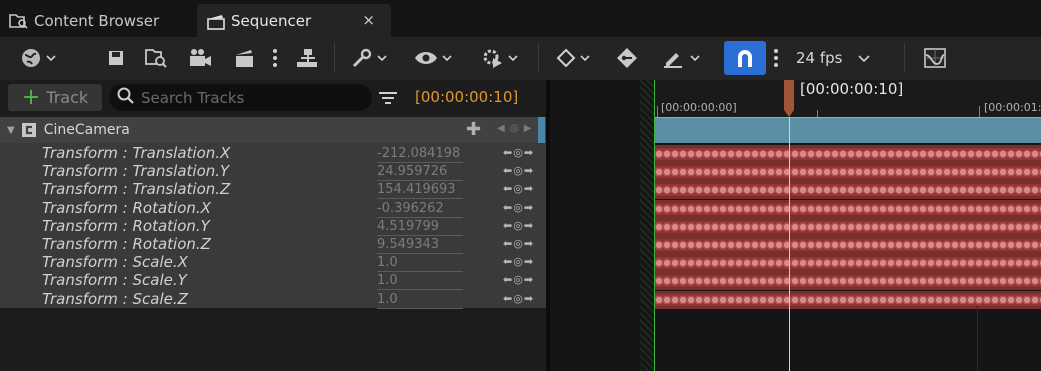 The image size is (1041, 371). Describe the element at coordinates (388, 102) in the screenshot. I see `filter-icon` at that location.